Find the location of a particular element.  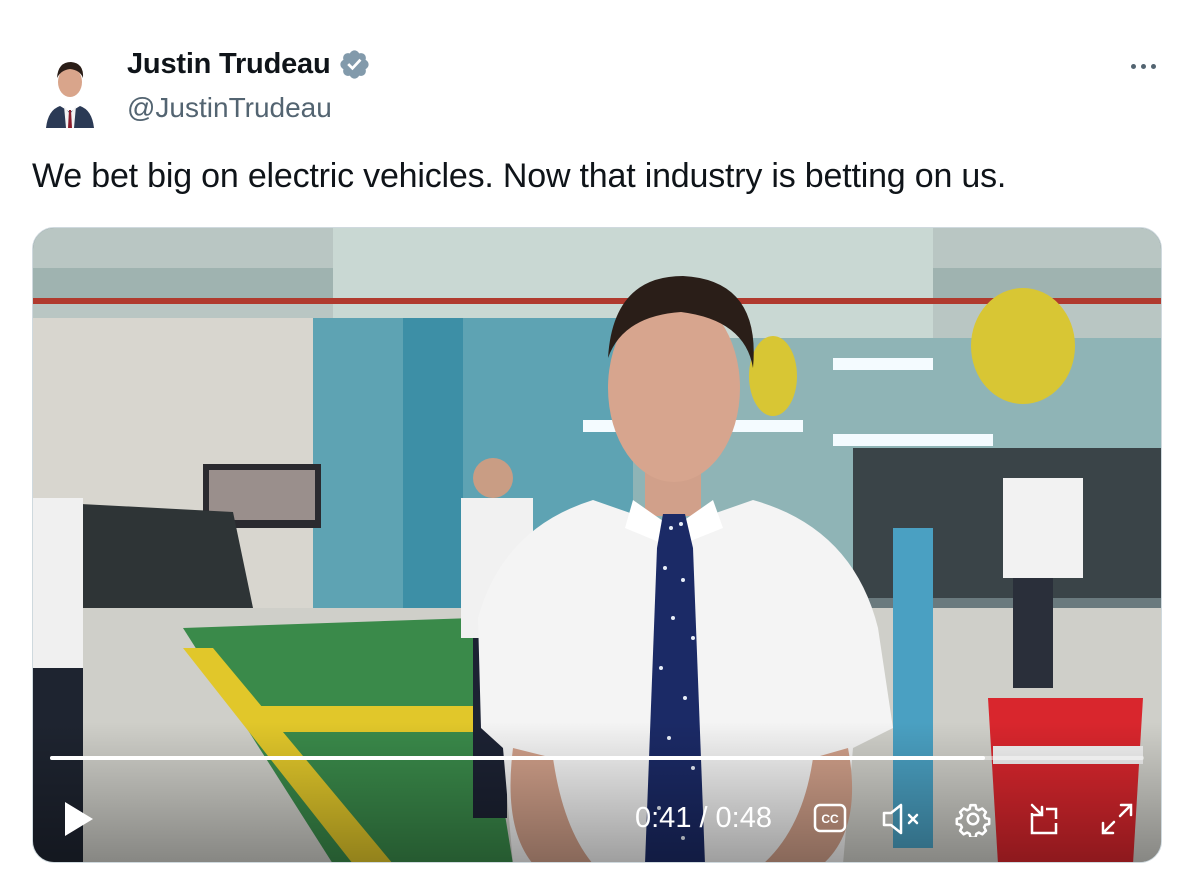

author-name: Justin Trudeau is located at coordinates (229, 64).